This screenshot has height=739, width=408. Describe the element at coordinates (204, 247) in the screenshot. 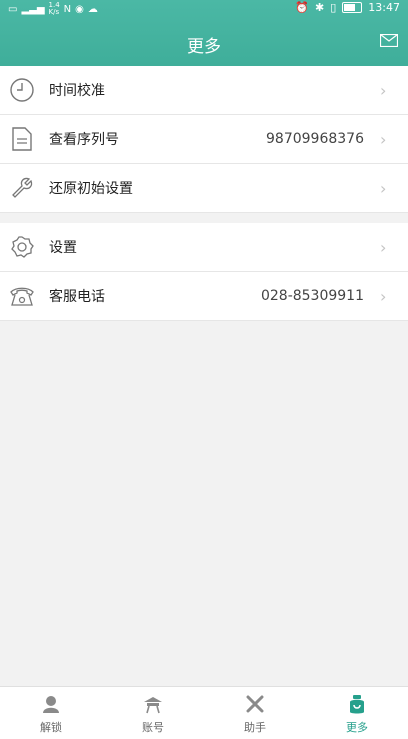

I see `list-item-settings: 设置 ›` at that location.